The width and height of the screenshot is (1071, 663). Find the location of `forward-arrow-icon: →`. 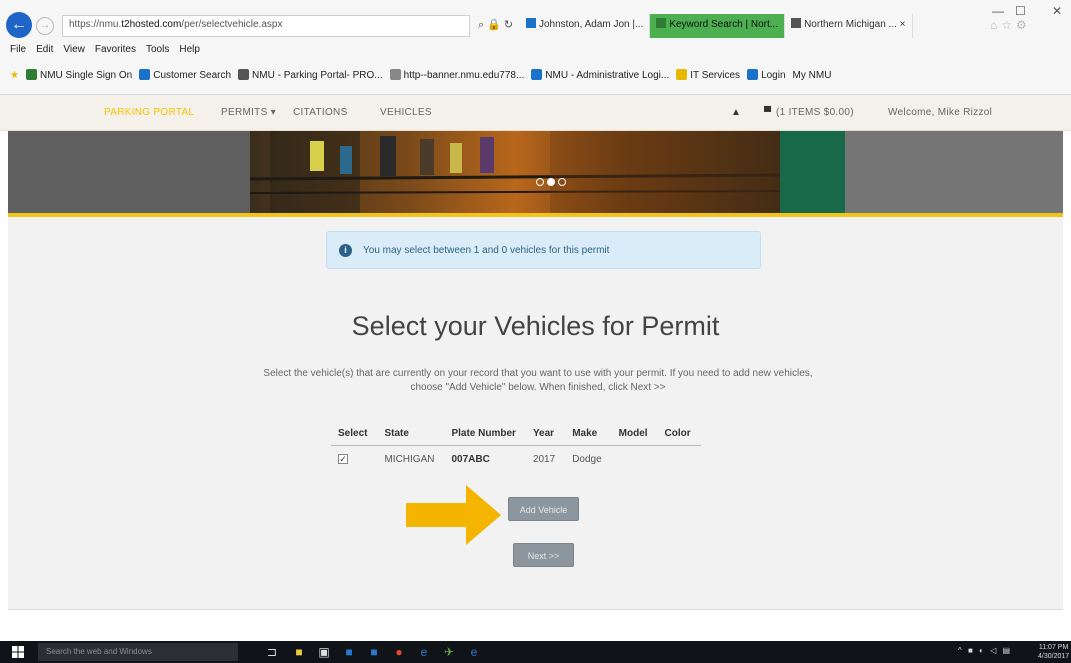

forward-arrow-icon: → is located at coordinates (45, 26).